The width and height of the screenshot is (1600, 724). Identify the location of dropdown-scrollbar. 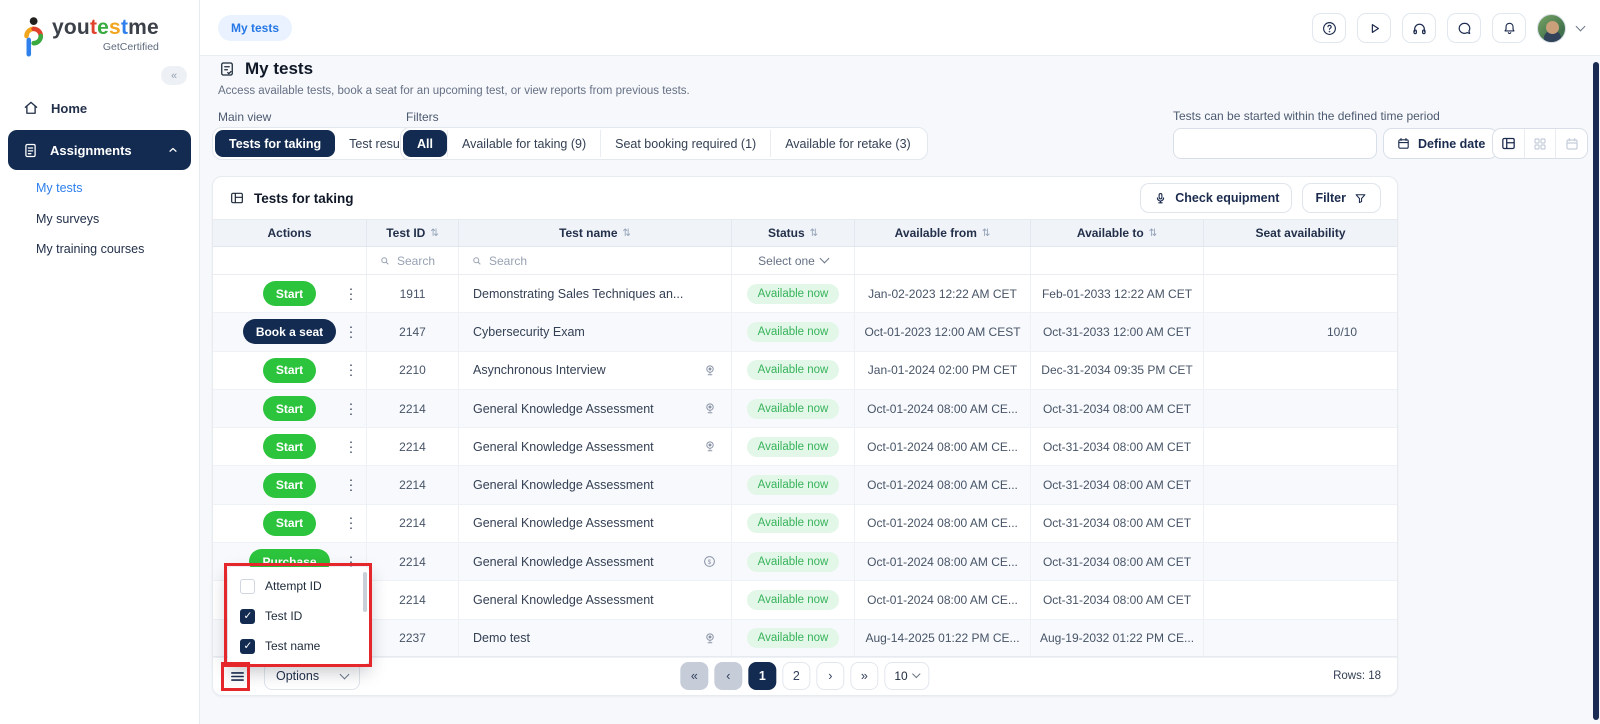
(365, 592).